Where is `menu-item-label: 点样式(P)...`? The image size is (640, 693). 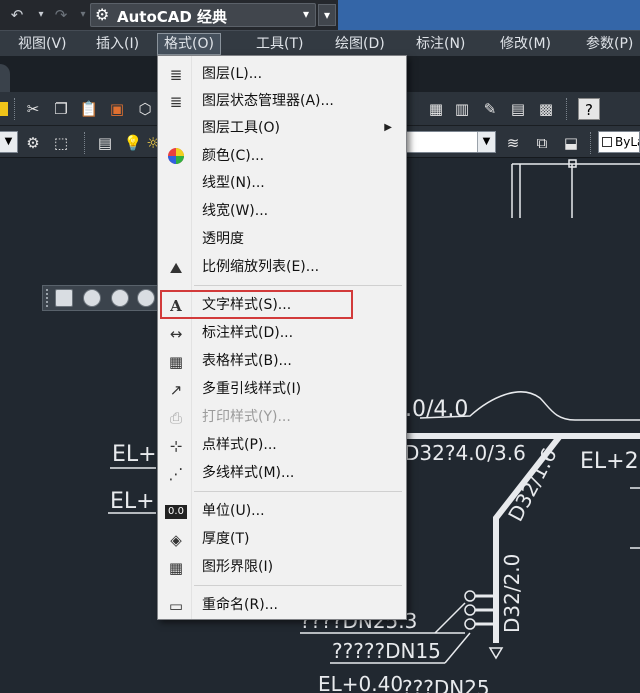
menu-item-label: 点样式(P)... is located at coordinates (239, 445).